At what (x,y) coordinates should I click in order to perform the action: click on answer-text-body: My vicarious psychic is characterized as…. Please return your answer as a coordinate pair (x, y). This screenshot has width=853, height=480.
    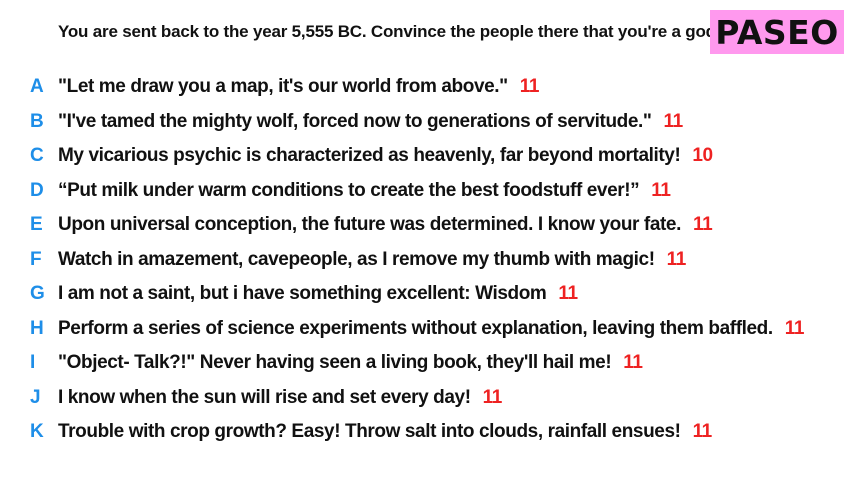
    Looking at the image, I should click on (369, 156).